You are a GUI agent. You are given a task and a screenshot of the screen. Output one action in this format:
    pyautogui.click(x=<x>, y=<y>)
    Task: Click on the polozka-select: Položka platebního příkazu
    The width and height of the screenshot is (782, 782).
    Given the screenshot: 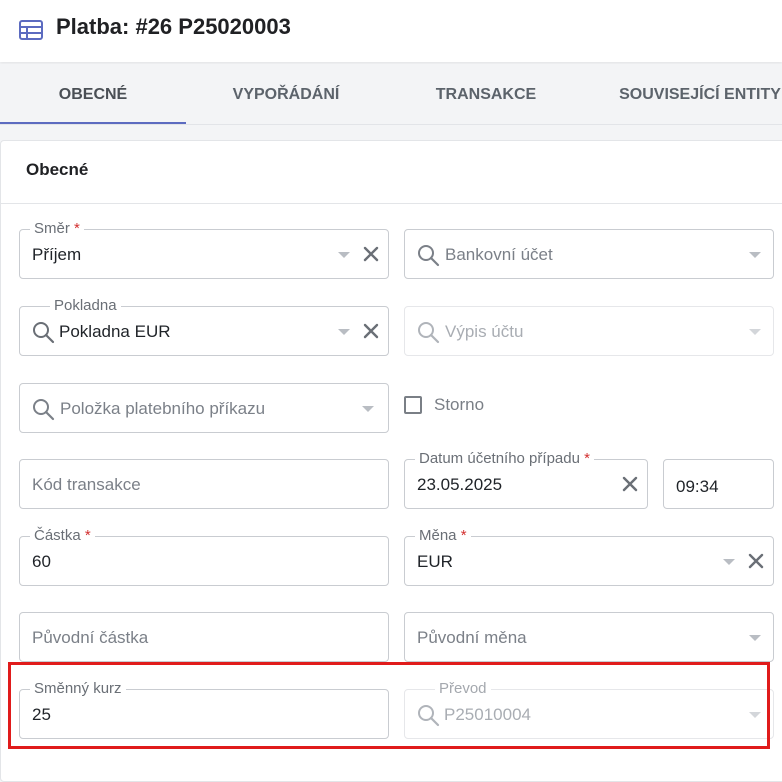 What is the action you would take?
    pyautogui.click(x=204, y=408)
    